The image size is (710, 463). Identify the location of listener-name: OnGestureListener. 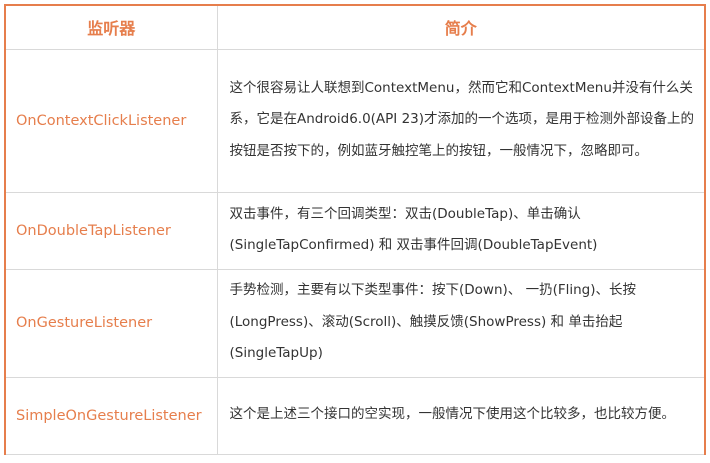
(111, 323).